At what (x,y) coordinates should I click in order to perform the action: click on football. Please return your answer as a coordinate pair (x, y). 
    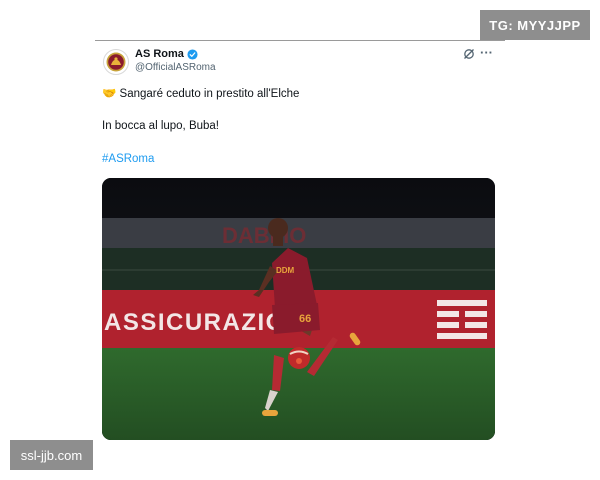
    Looking at the image, I should click on (299, 358).